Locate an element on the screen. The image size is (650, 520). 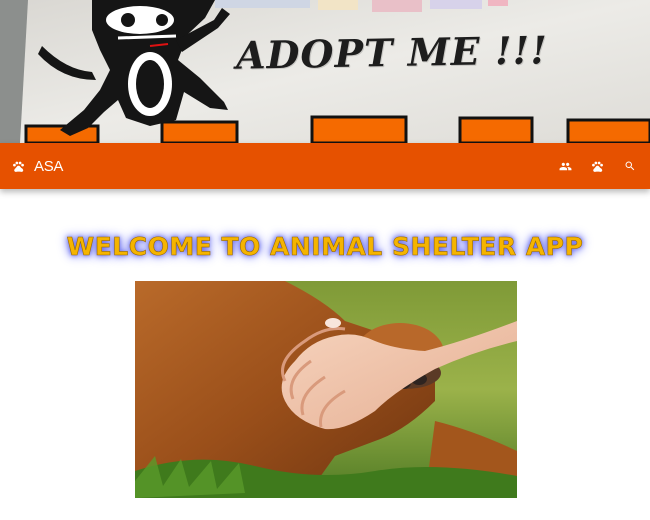
people-button is located at coordinates (565, 166).